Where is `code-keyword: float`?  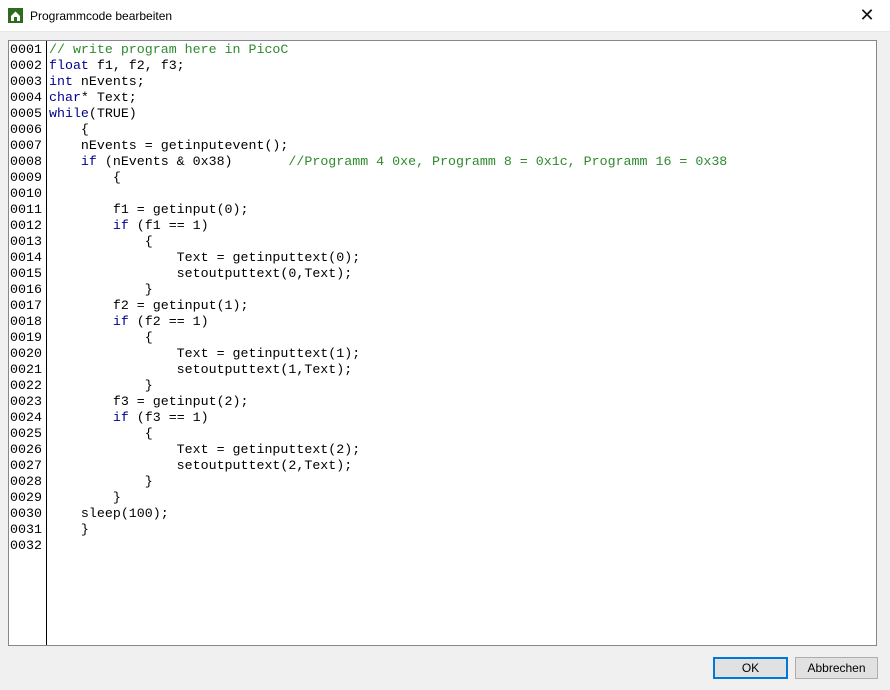
code-keyword: float is located at coordinates (69, 65).